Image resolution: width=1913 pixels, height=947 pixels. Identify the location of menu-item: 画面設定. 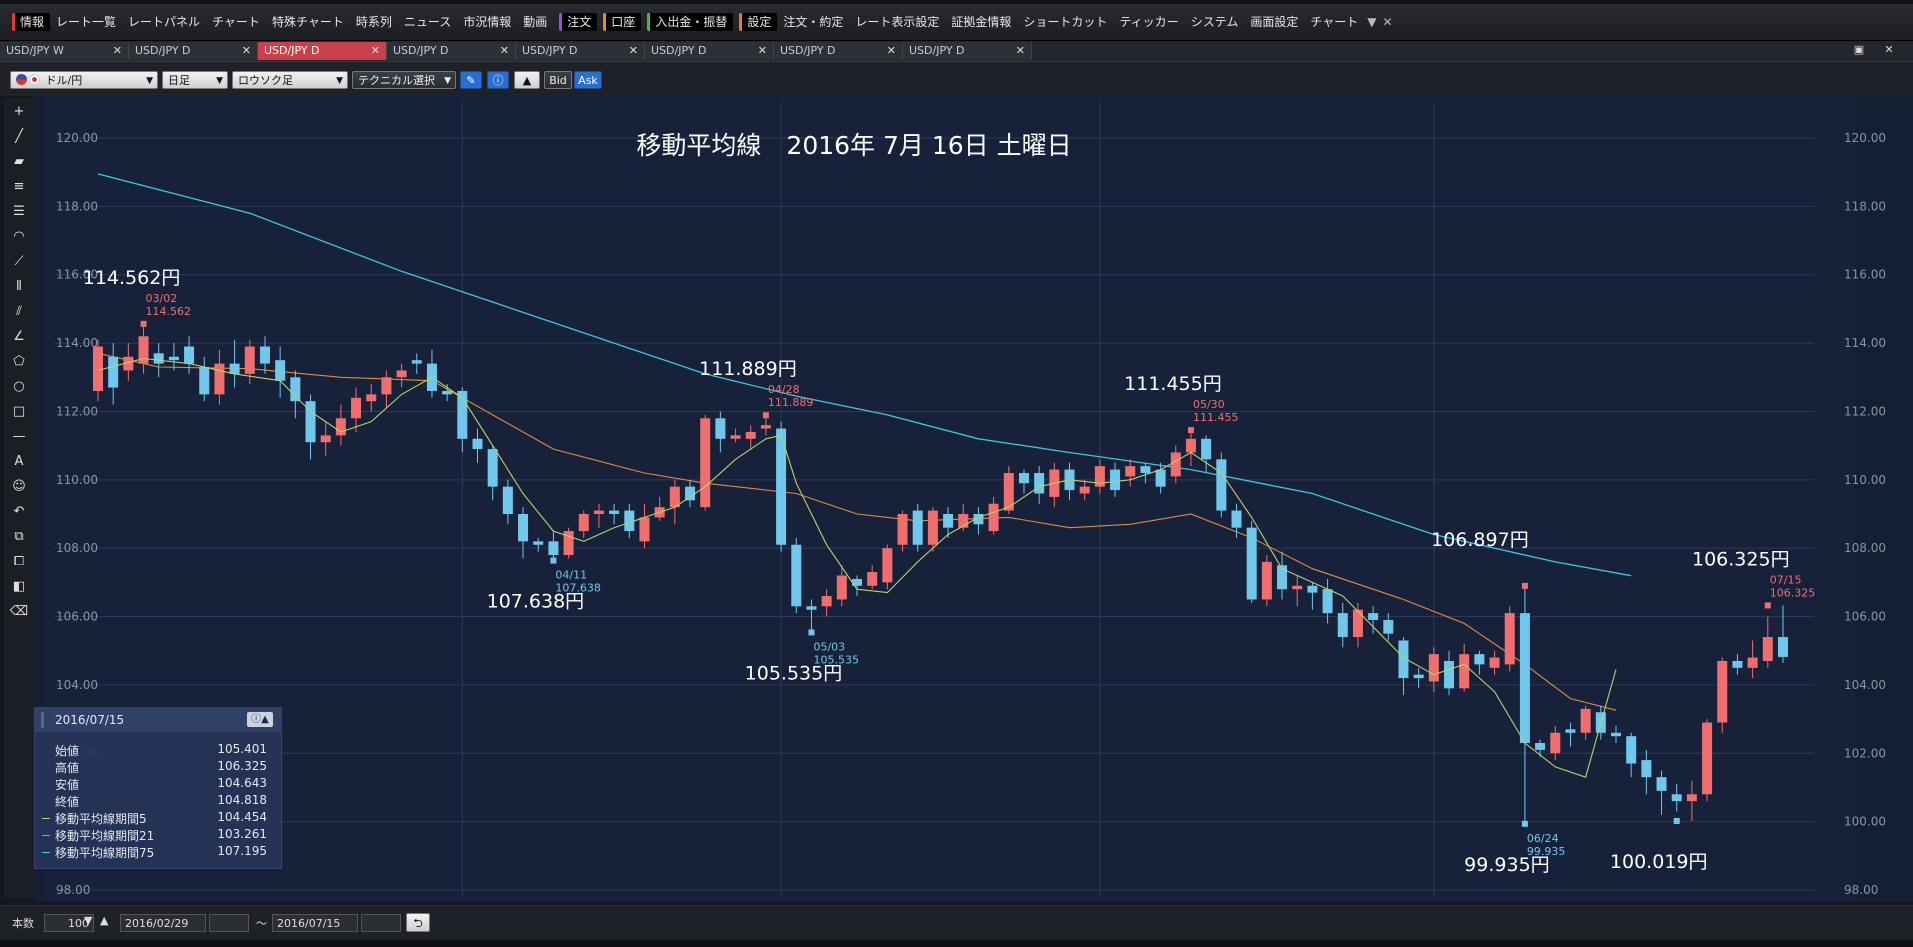
(1274, 22).